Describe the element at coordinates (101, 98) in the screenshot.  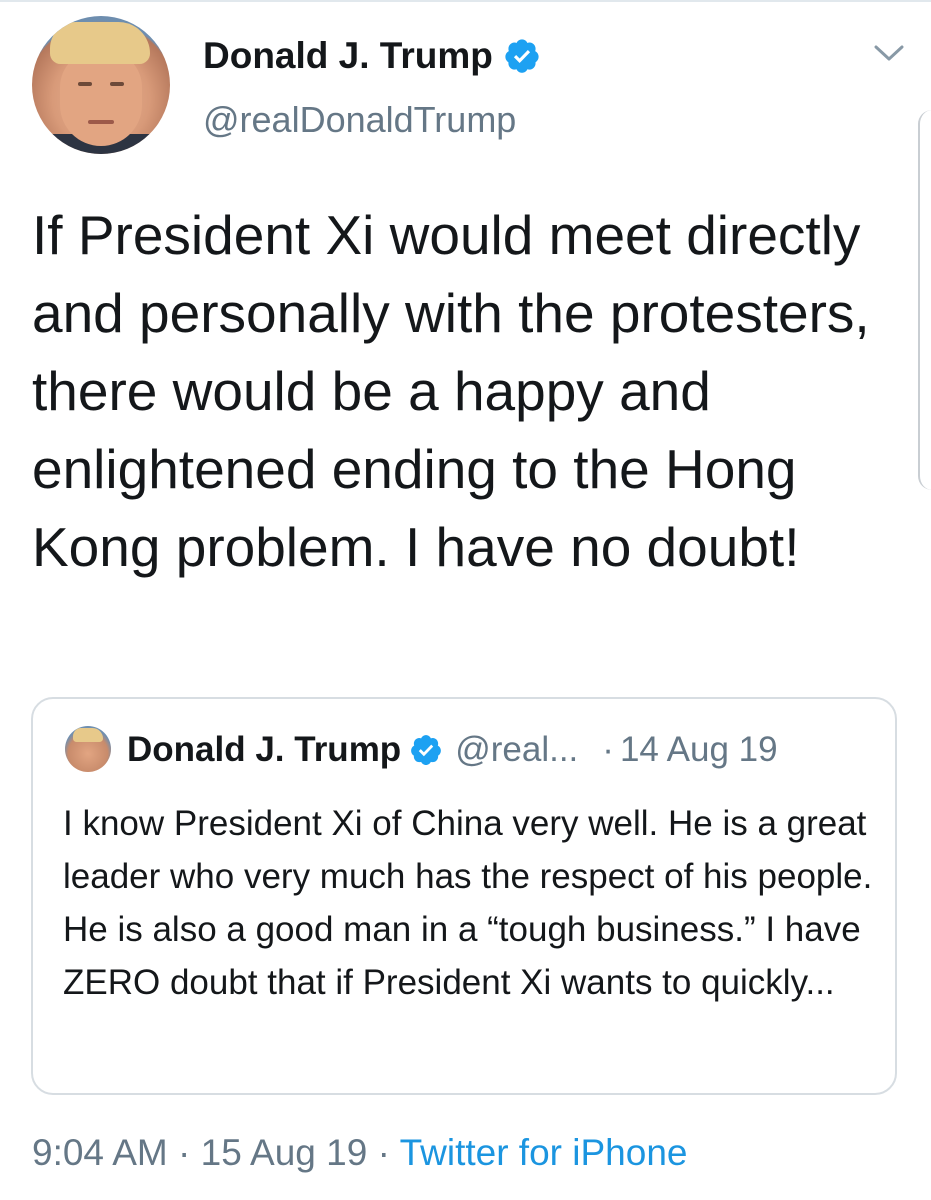
I see `avatar-face` at that location.